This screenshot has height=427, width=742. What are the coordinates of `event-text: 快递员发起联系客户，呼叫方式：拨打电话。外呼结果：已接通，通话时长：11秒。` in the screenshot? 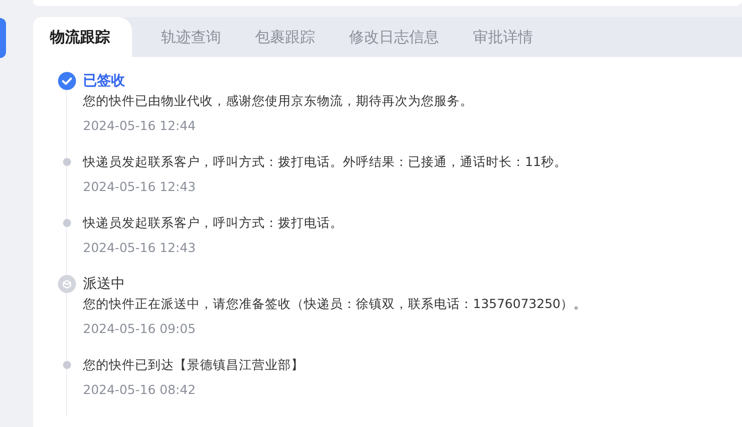 It's located at (325, 162).